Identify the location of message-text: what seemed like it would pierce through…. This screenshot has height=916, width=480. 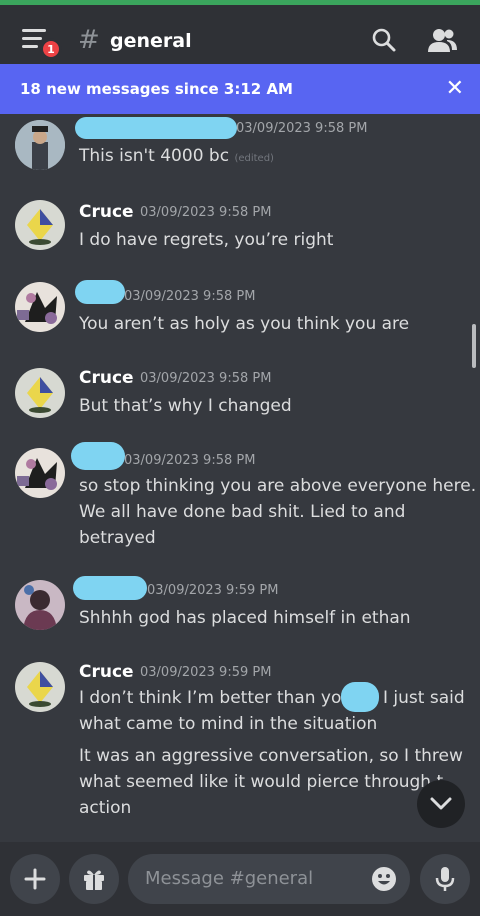
(261, 782).